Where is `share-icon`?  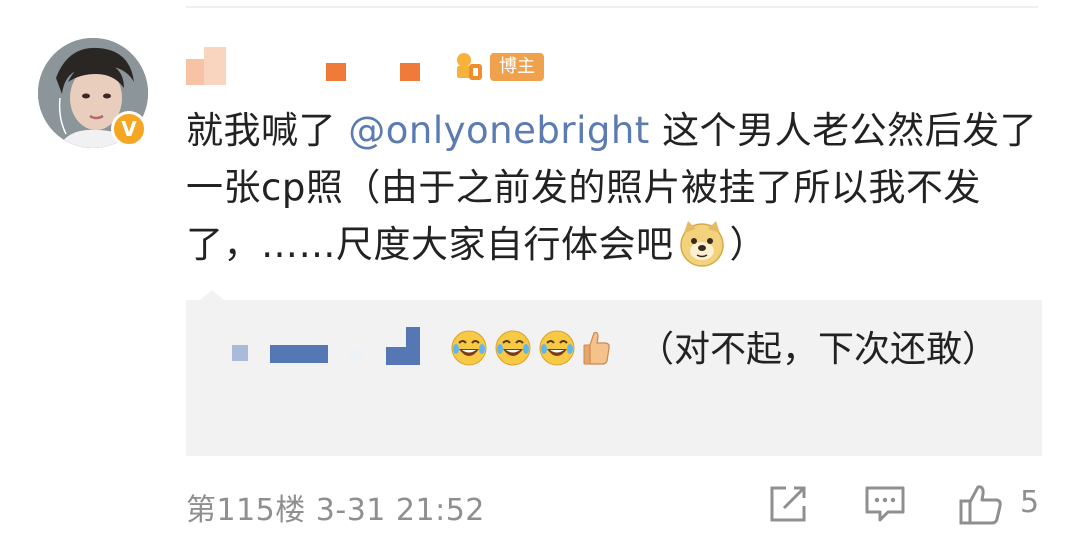 share-icon is located at coordinates (788, 504).